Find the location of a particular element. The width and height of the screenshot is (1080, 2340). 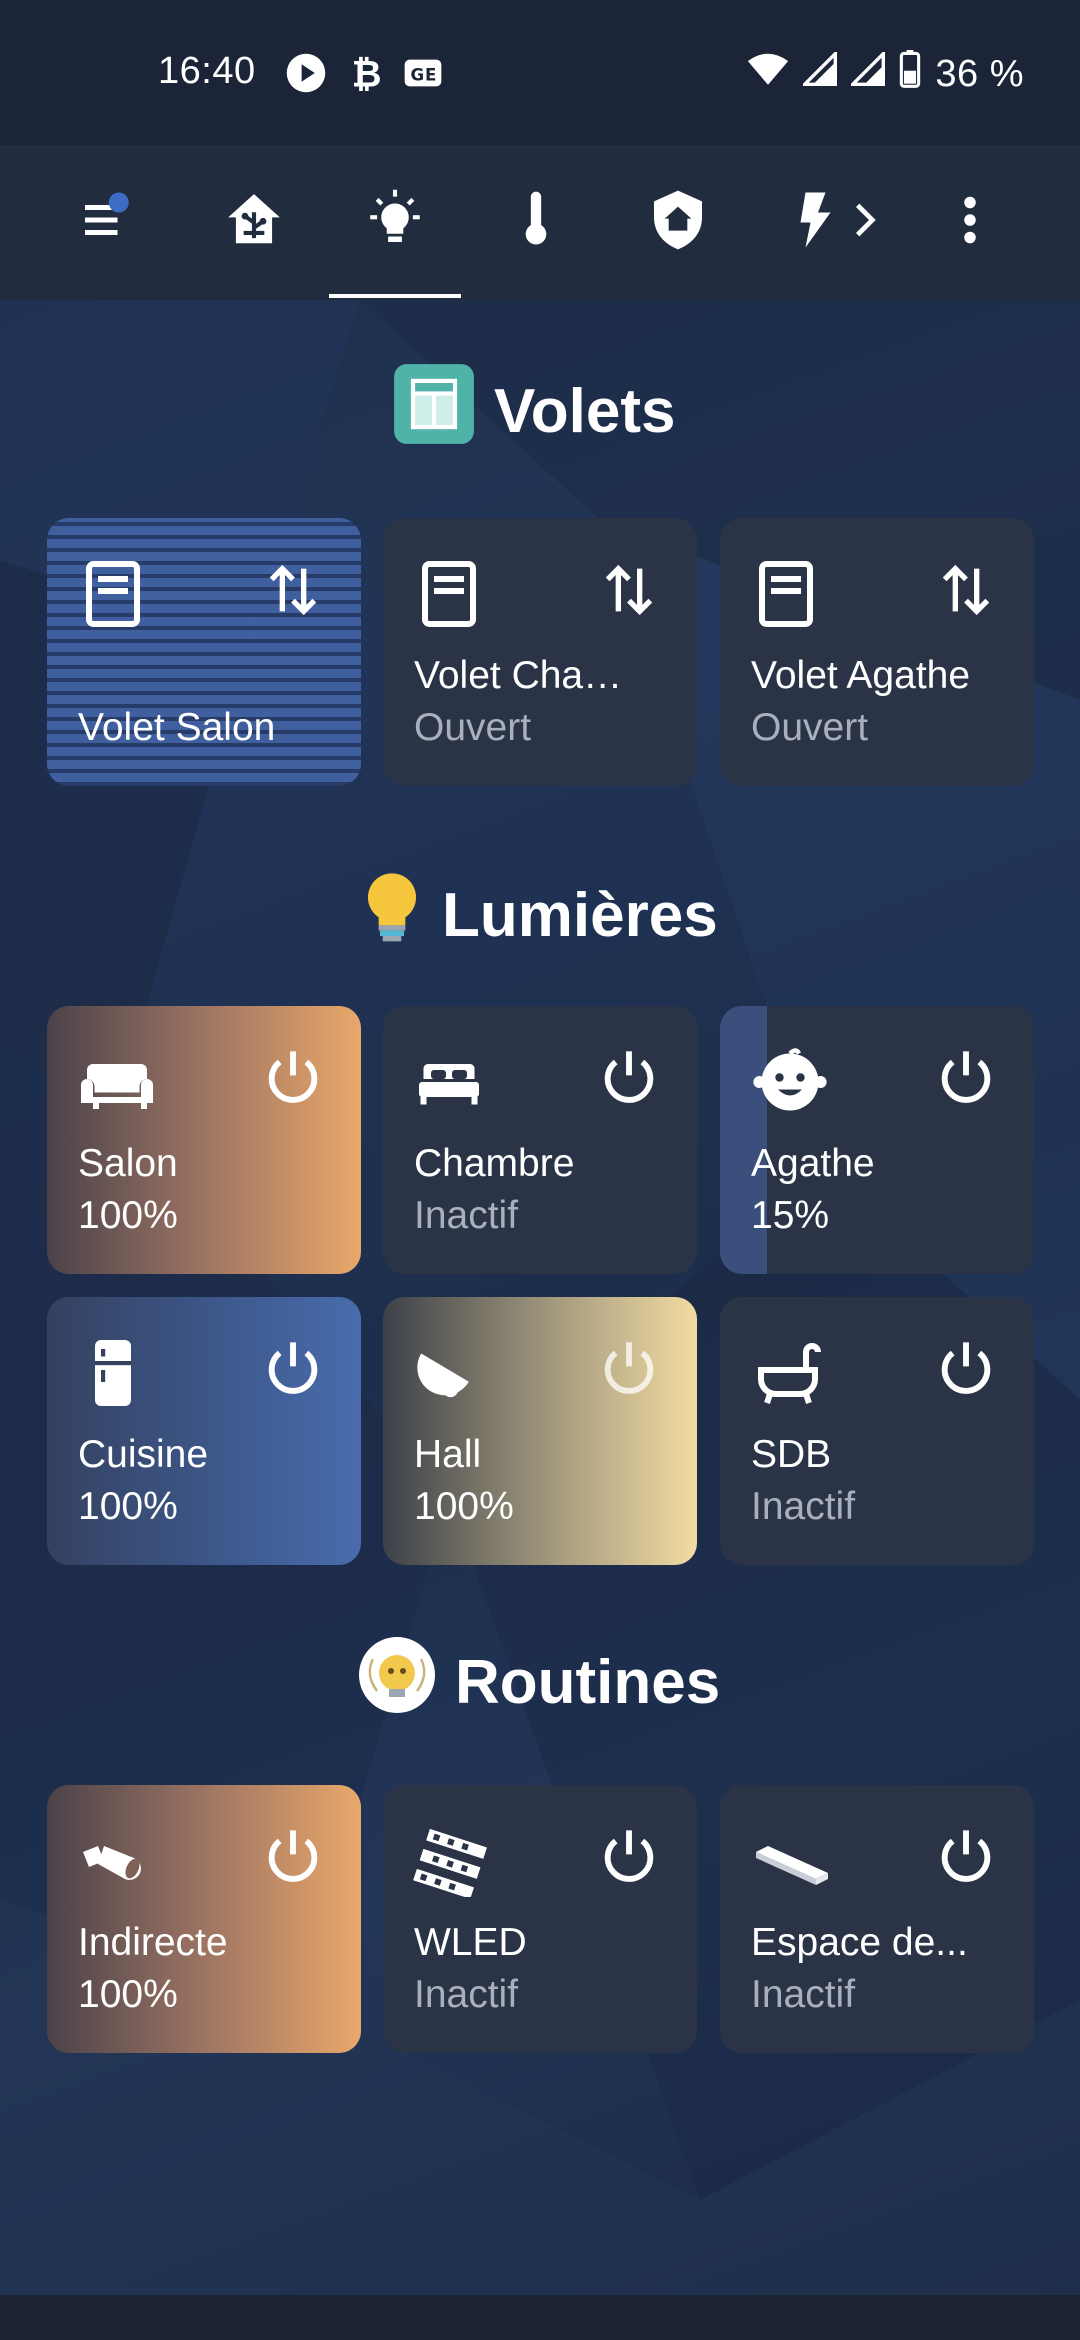

svg-text: GE is located at coordinates (424, 75).